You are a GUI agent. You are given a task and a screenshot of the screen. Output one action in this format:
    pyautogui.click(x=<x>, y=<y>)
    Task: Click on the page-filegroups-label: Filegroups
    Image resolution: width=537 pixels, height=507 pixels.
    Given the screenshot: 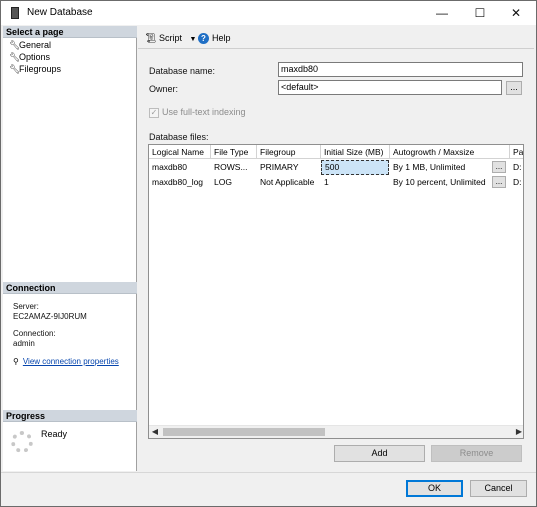 What is the action you would take?
    pyautogui.click(x=40, y=69)
    